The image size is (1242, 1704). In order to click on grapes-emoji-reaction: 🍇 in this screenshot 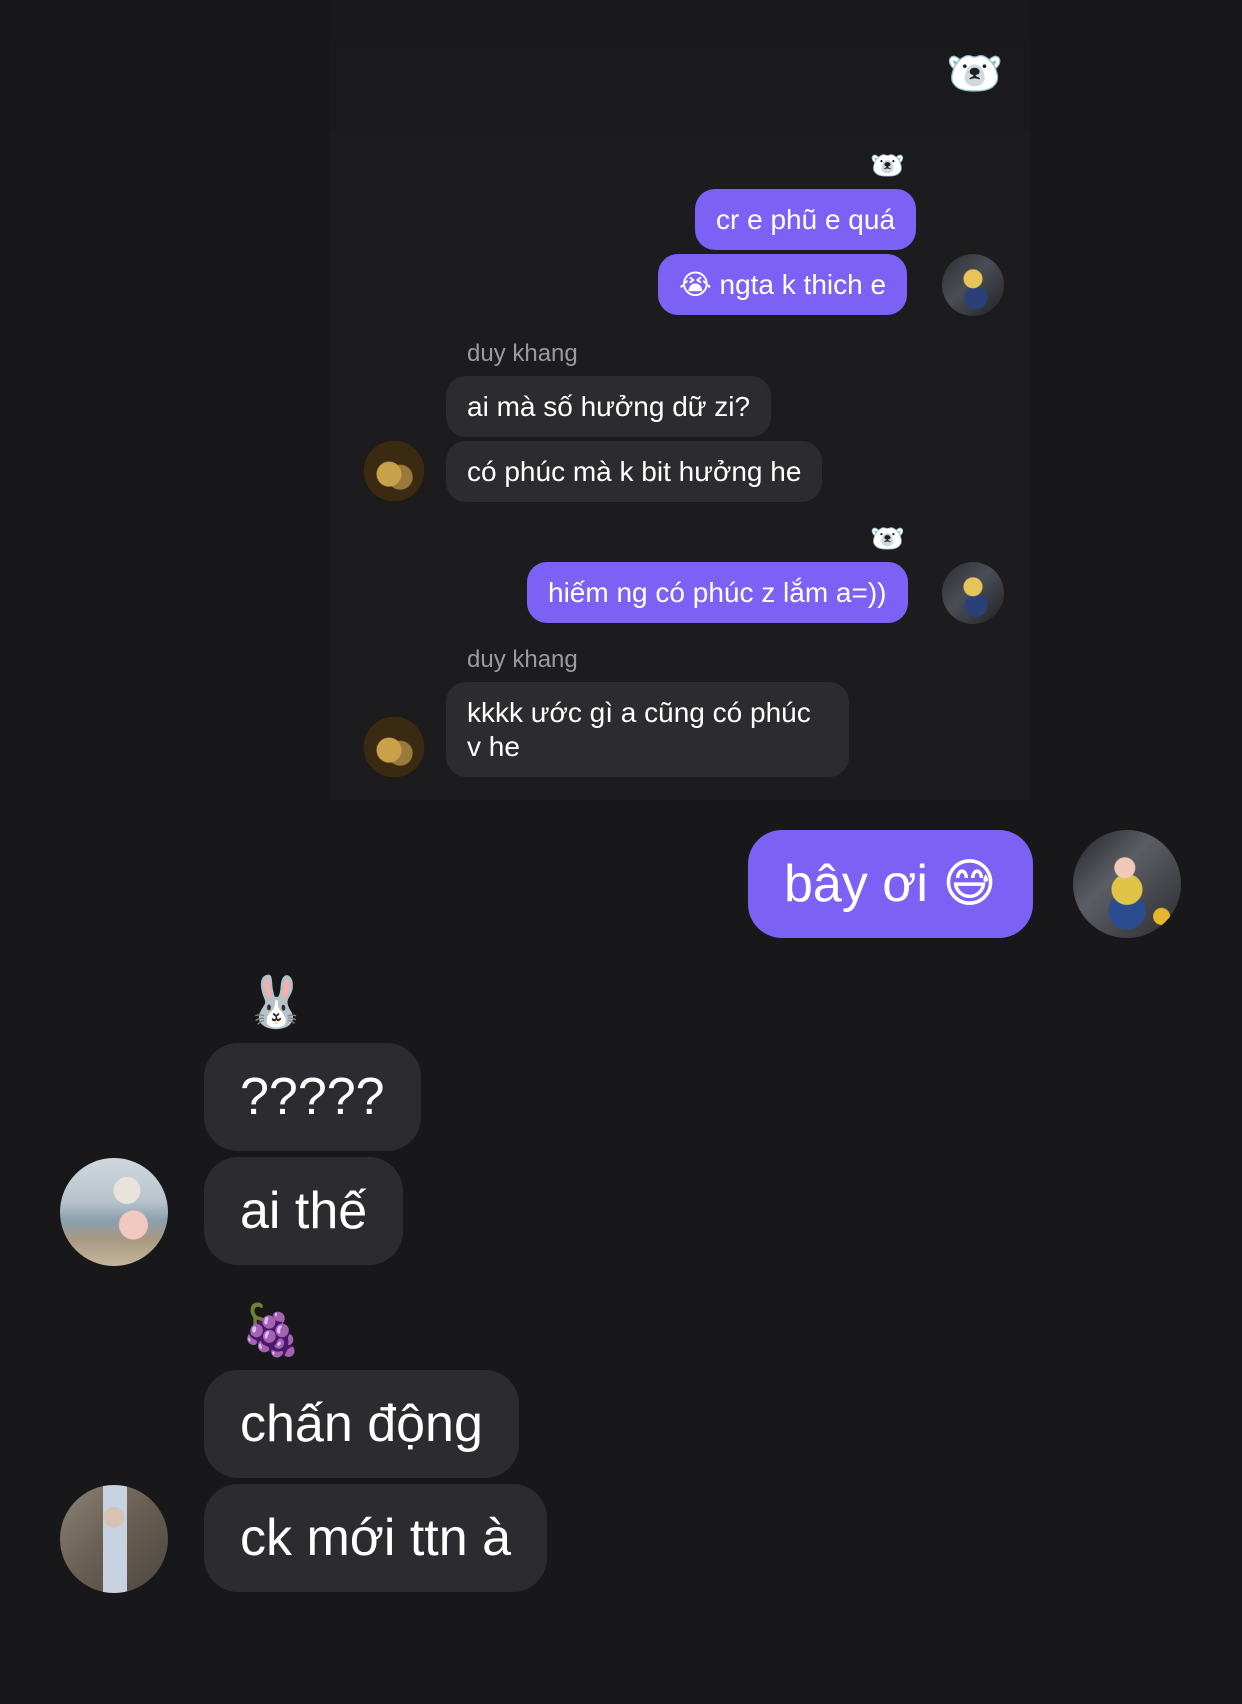, I will do `click(271, 1330)`.